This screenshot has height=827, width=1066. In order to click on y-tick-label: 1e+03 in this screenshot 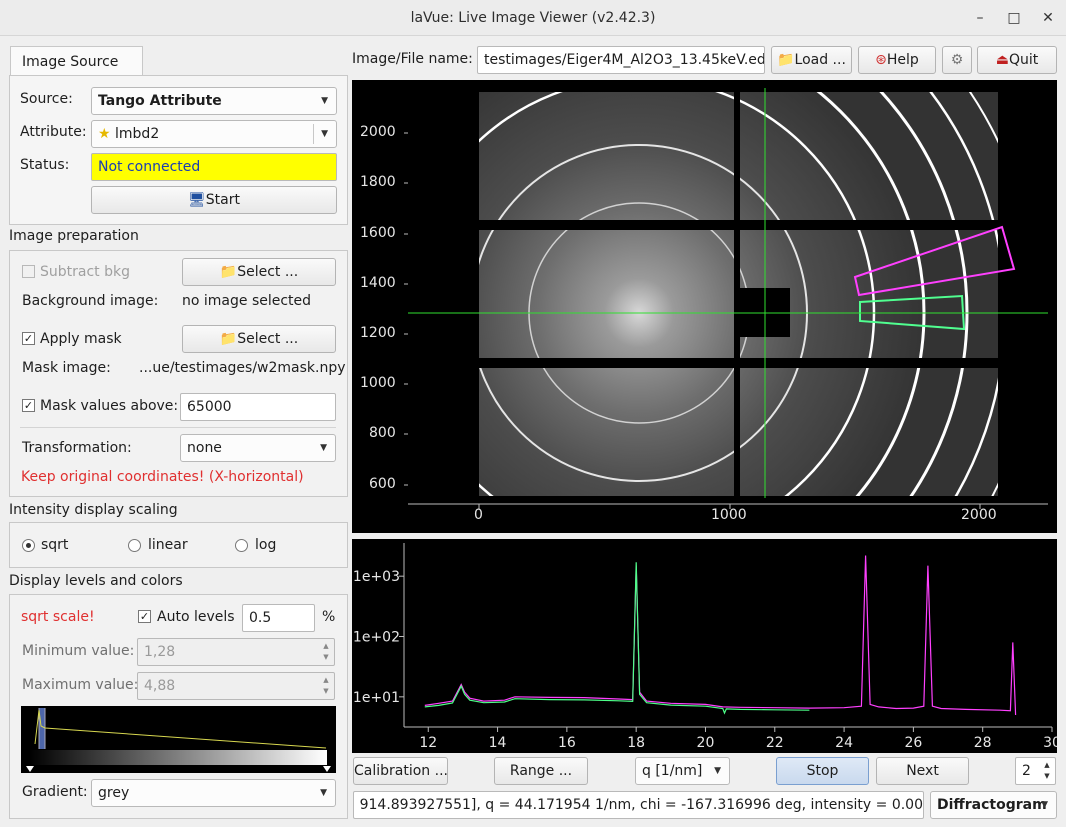, I will do `click(376, 577)`.